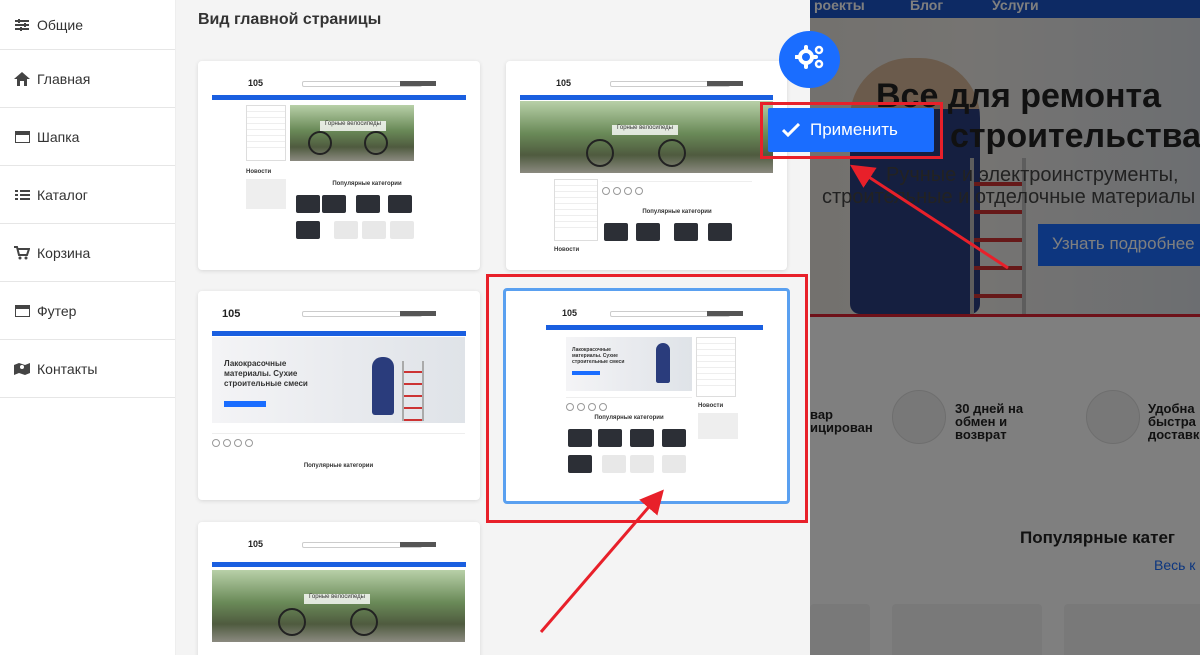 The image size is (1200, 655). Describe the element at coordinates (57, 310) in the screenshot. I see `sidebar-item-label: Футер` at that location.